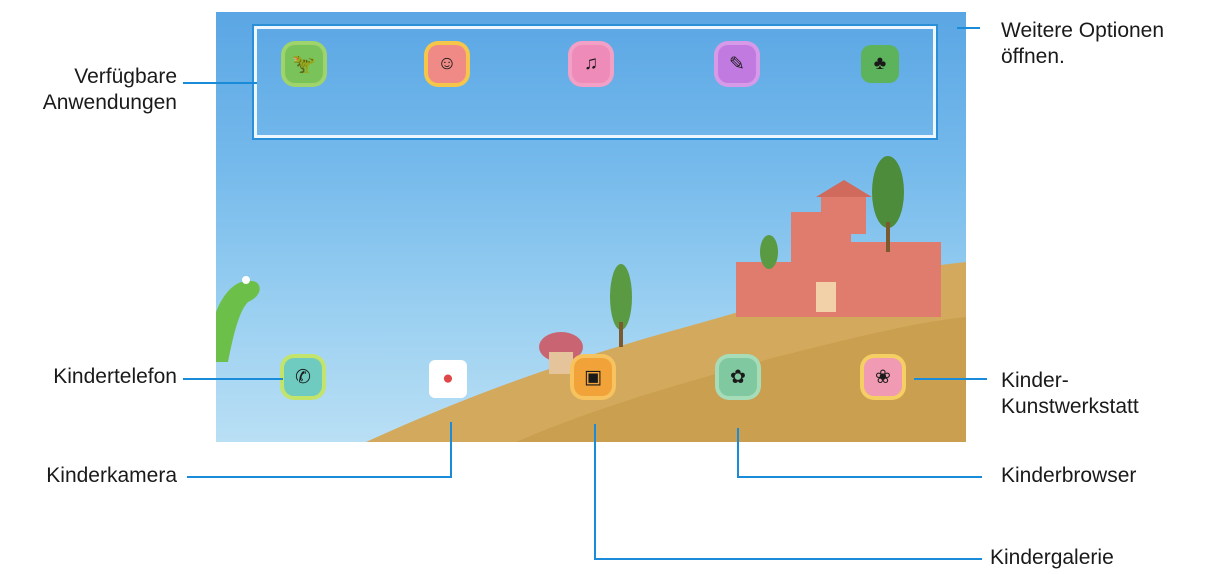 The height and width of the screenshot is (574, 1211). I want to click on callout-line-more-options, so click(968, 28).